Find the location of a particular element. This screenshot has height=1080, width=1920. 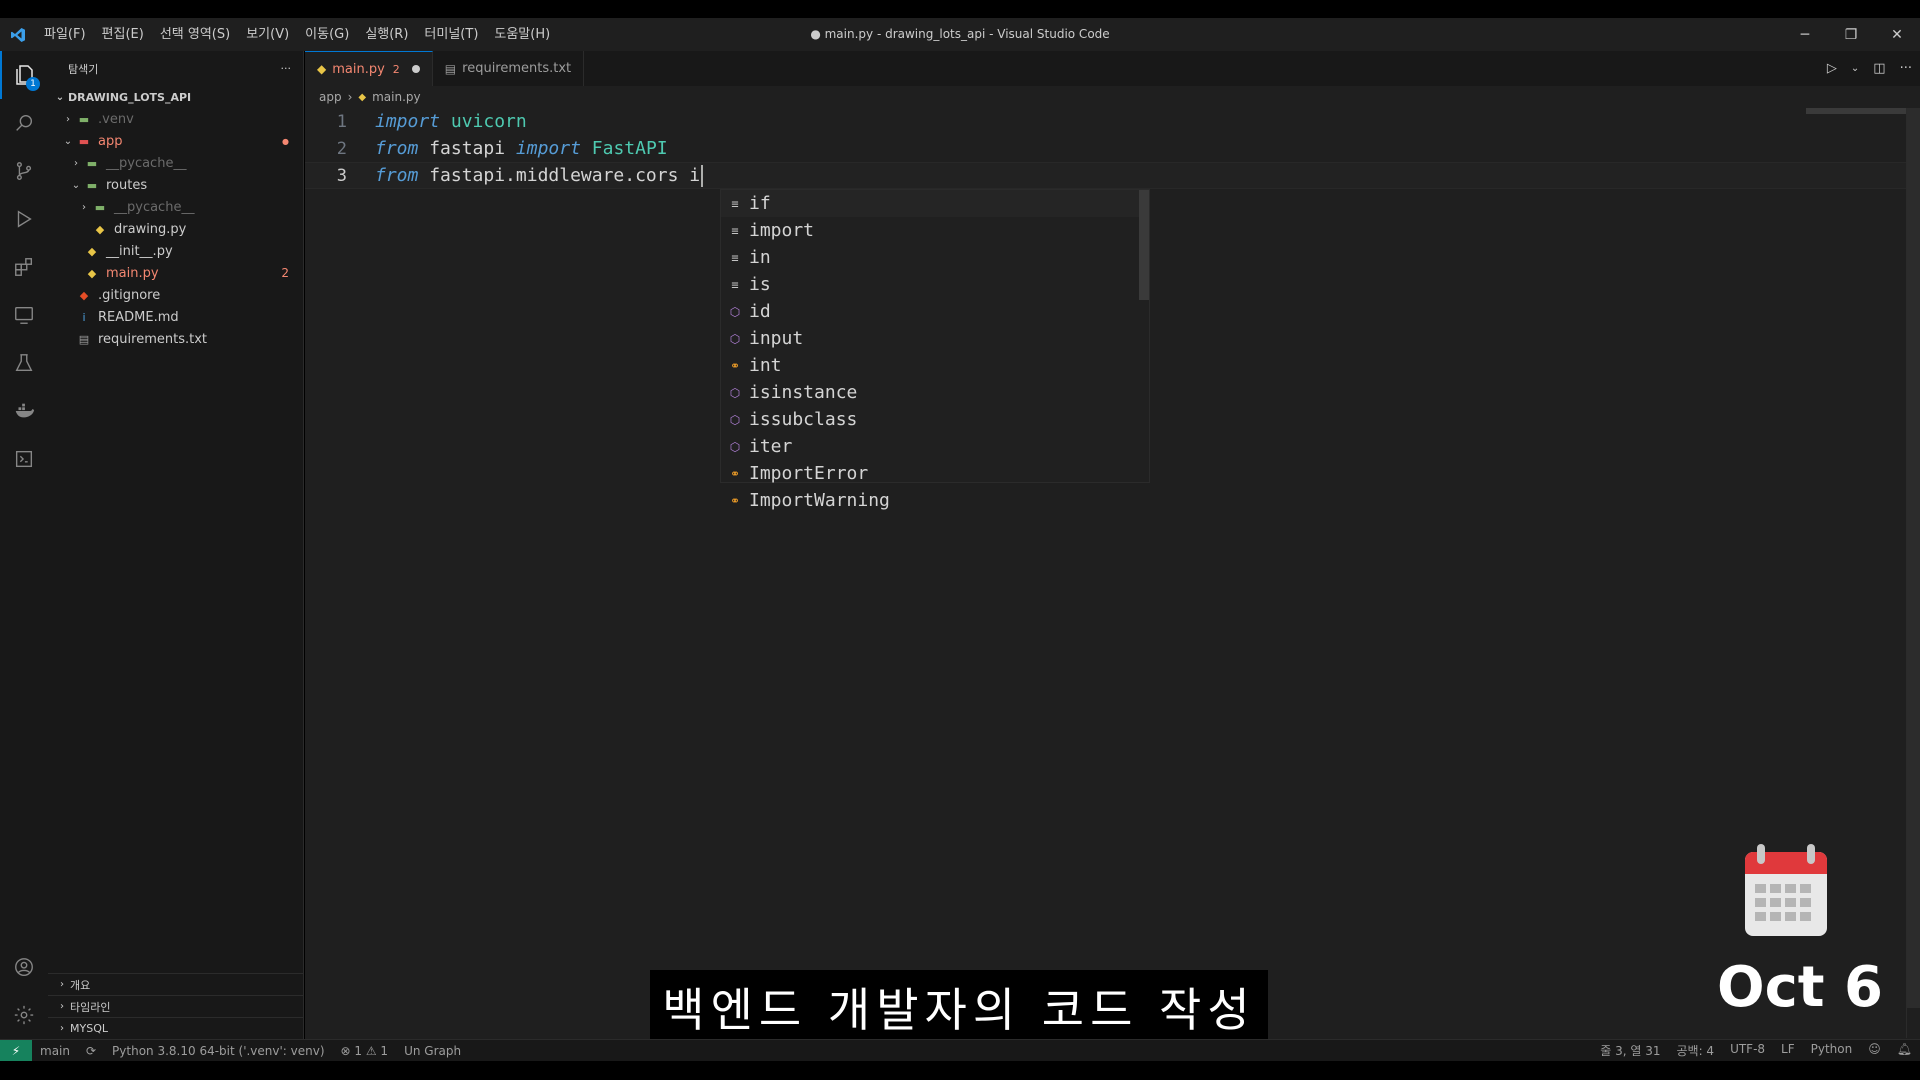

menu-item: 편집(E) is located at coordinates (123, 34).